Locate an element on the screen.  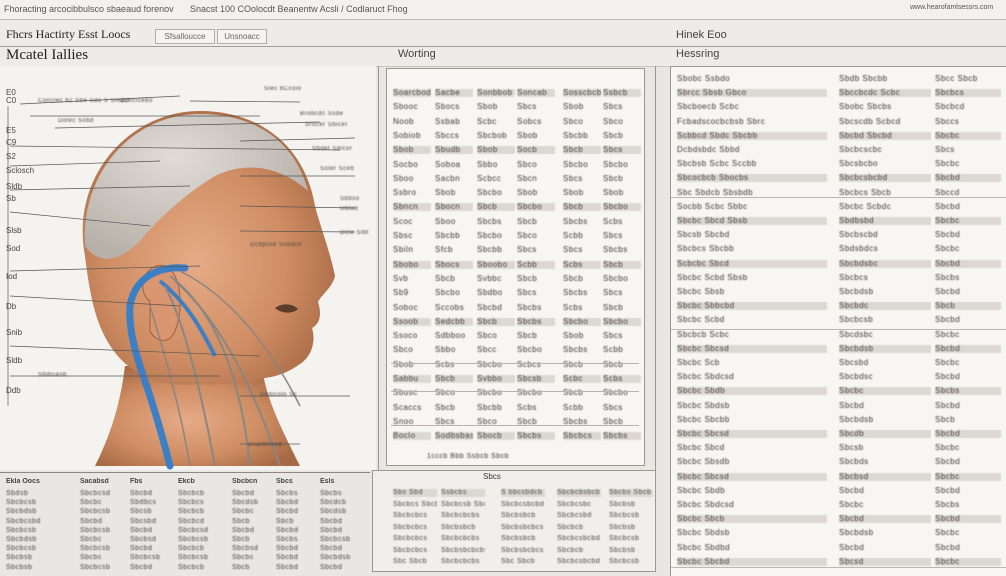
working-cell: Sboo is located at coordinates (403, 178).